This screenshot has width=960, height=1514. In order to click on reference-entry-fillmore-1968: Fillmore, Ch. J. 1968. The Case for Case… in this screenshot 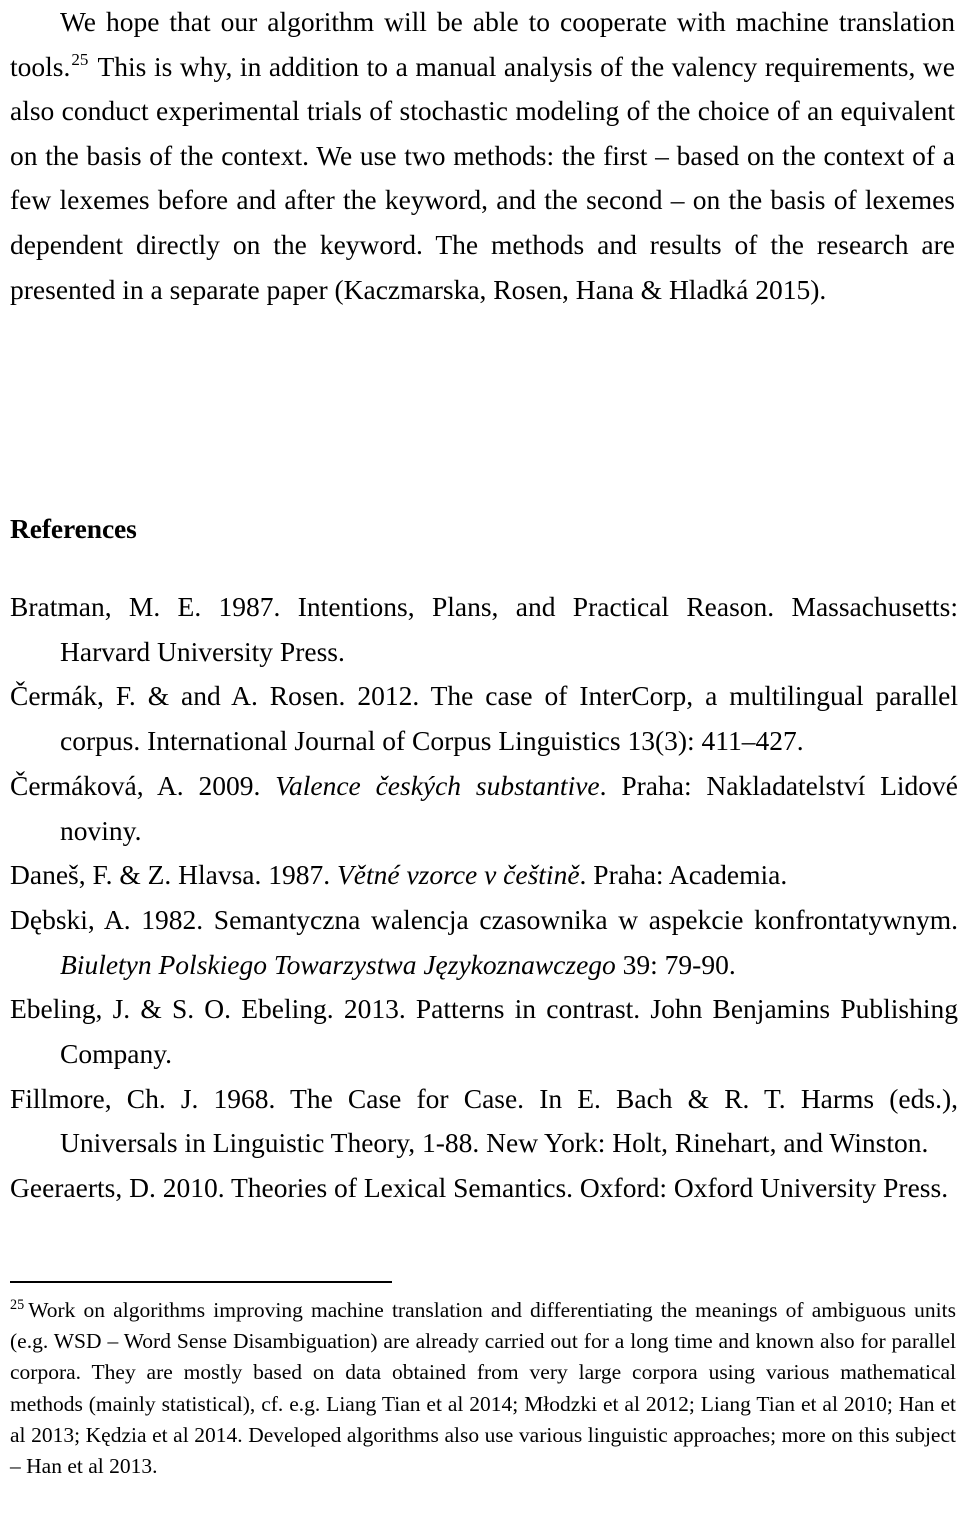, I will do `click(484, 1121)`.